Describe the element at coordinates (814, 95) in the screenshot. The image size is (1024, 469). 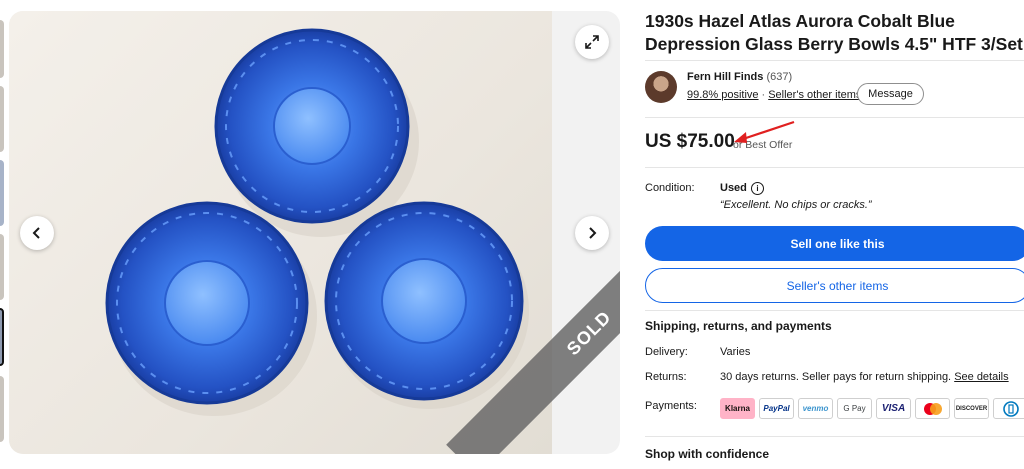
I see `seller-other-items-link: Seller's other items` at that location.